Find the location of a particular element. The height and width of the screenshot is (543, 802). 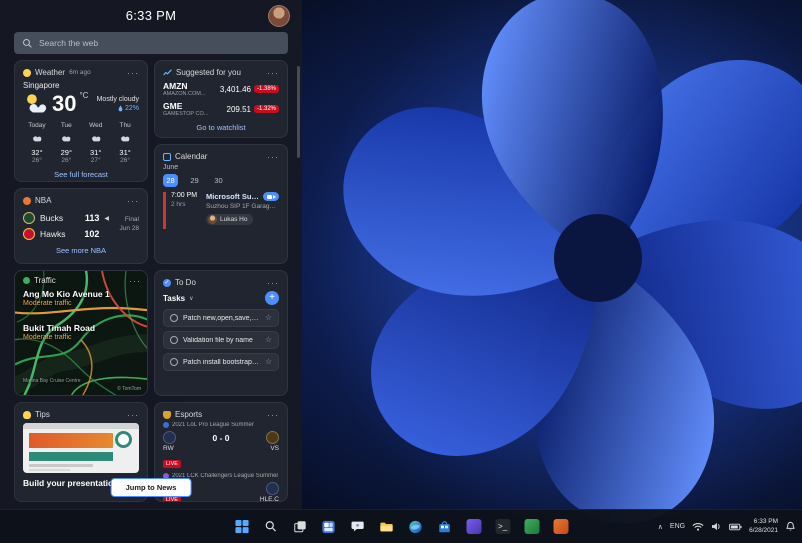

team-name: Hawks is located at coordinates (53, 234).